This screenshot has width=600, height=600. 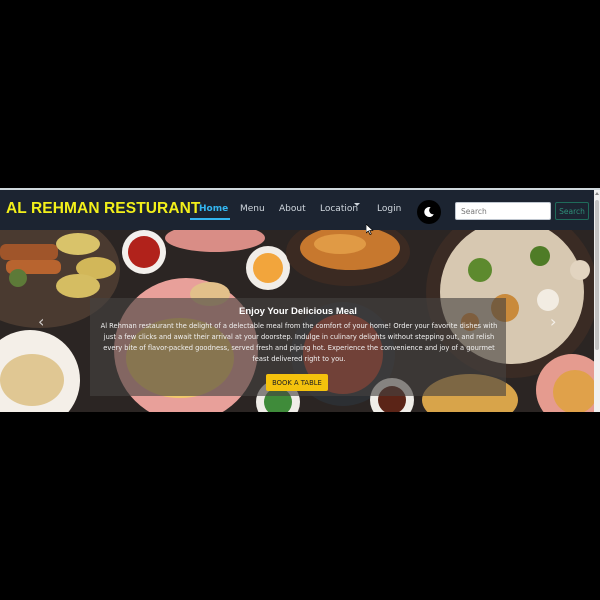 I want to click on dropdown-caret-icon, so click(x=357, y=204).